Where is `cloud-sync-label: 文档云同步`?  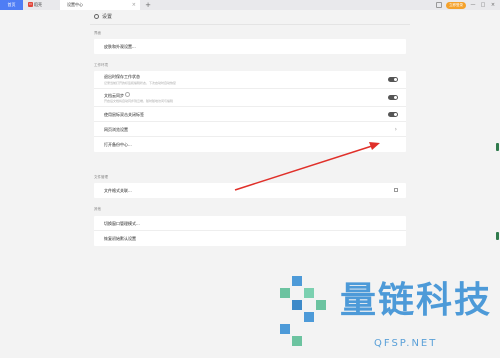 cloud-sync-label: 文档云同步 is located at coordinates (117, 95).